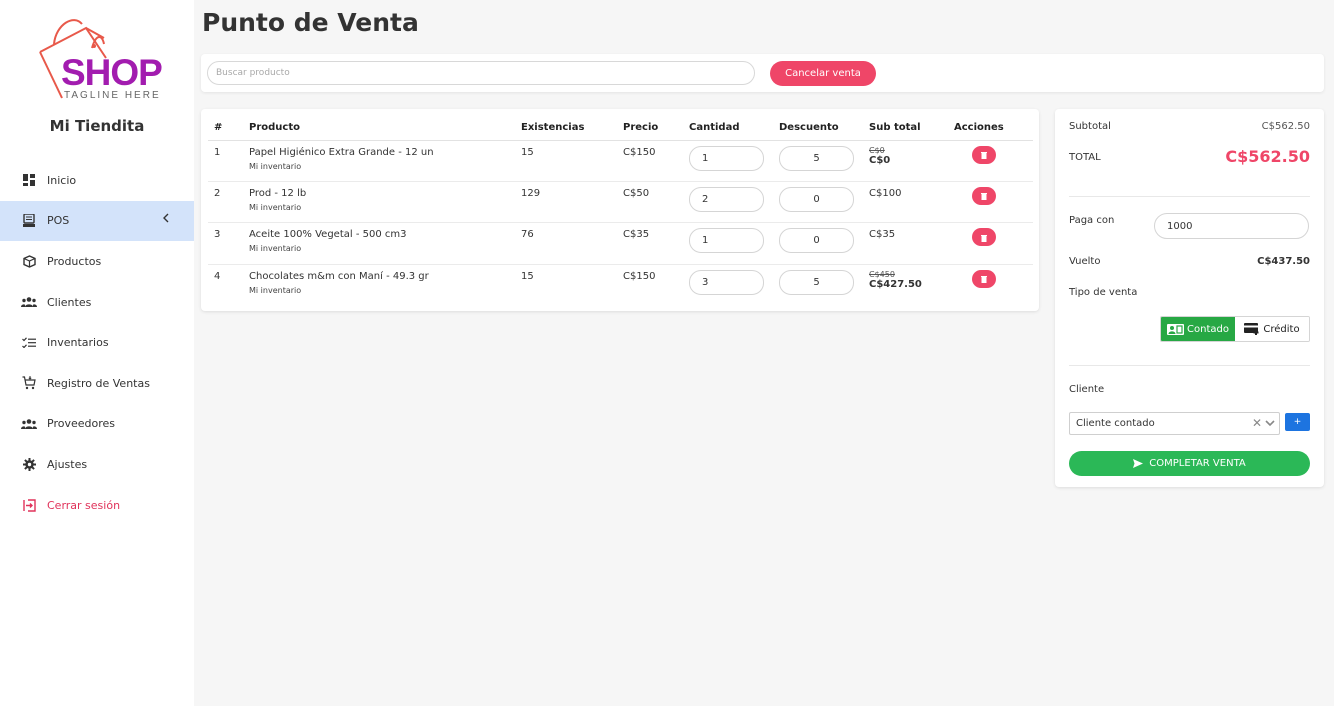 This screenshot has width=1334, height=706. I want to click on cash-id-card-icon, so click(1176, 329).